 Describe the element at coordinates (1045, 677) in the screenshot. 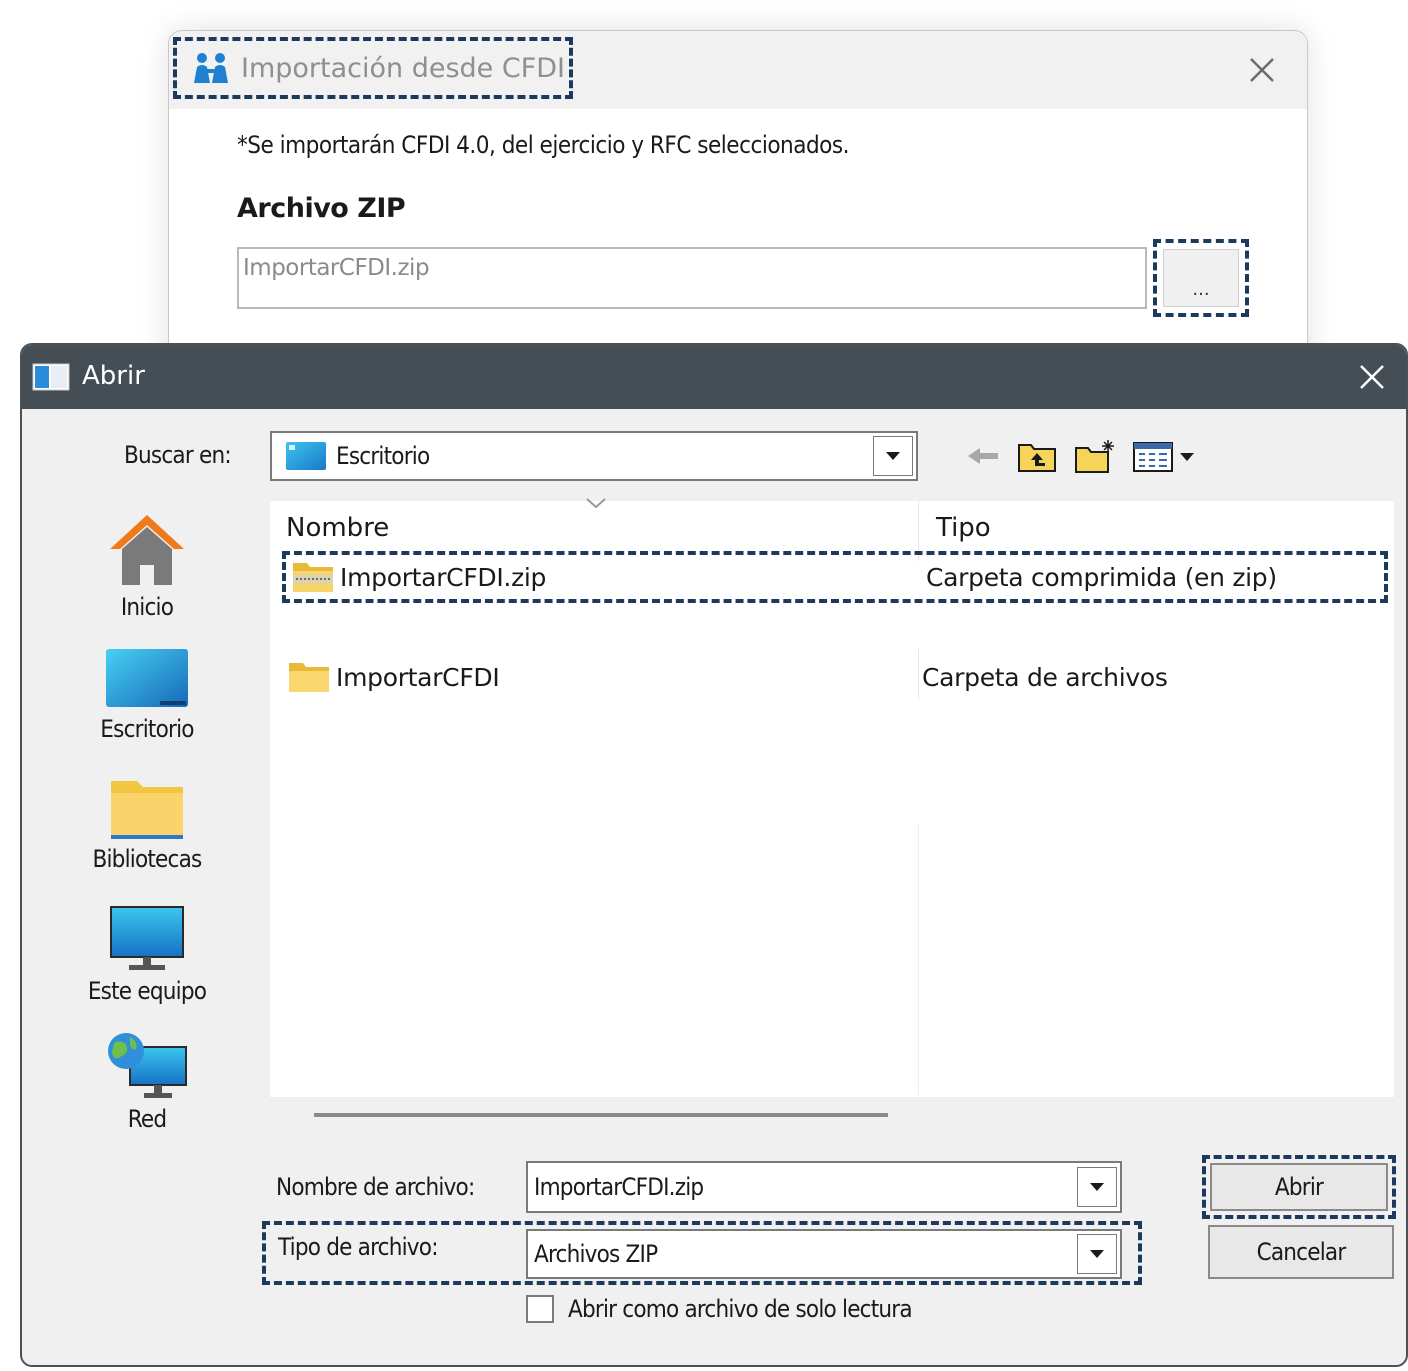

I see `file-type: Carpeta de archivos` at that location.